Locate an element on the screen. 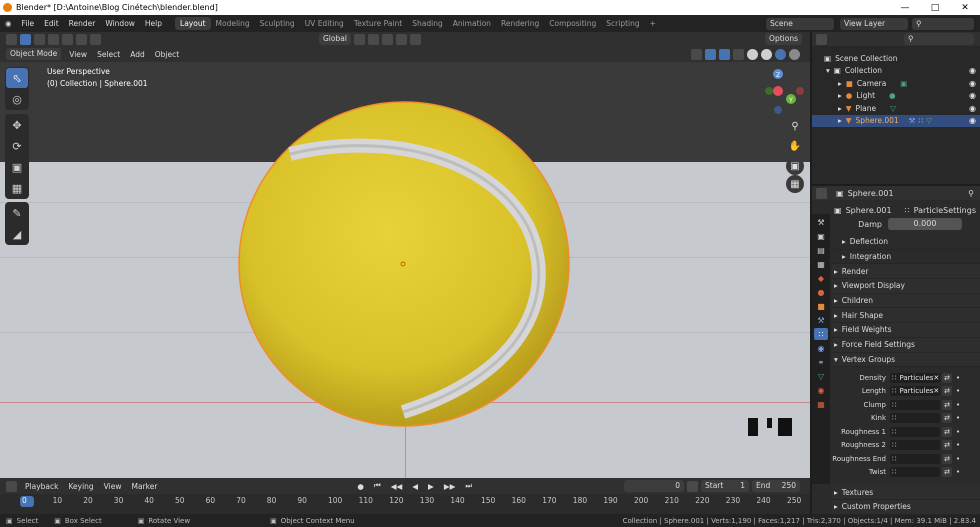 This screenshot has width=980, height=527. snap-icon is located at coordinates (373, 39).